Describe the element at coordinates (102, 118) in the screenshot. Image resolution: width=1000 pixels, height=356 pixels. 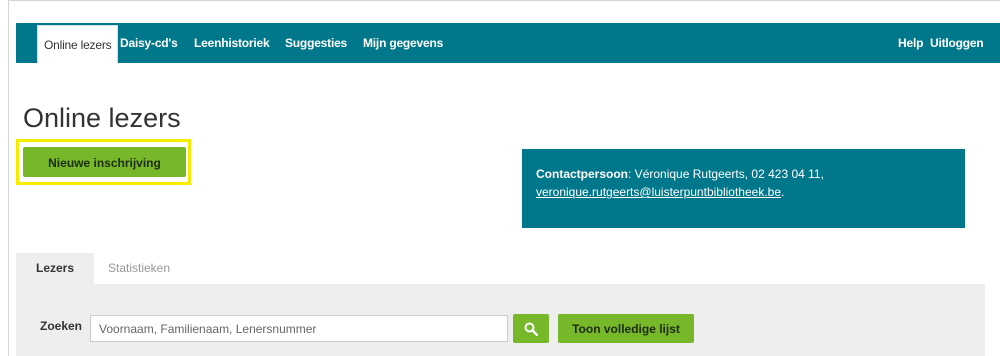
I see `page-title: Online lezers` at that location.